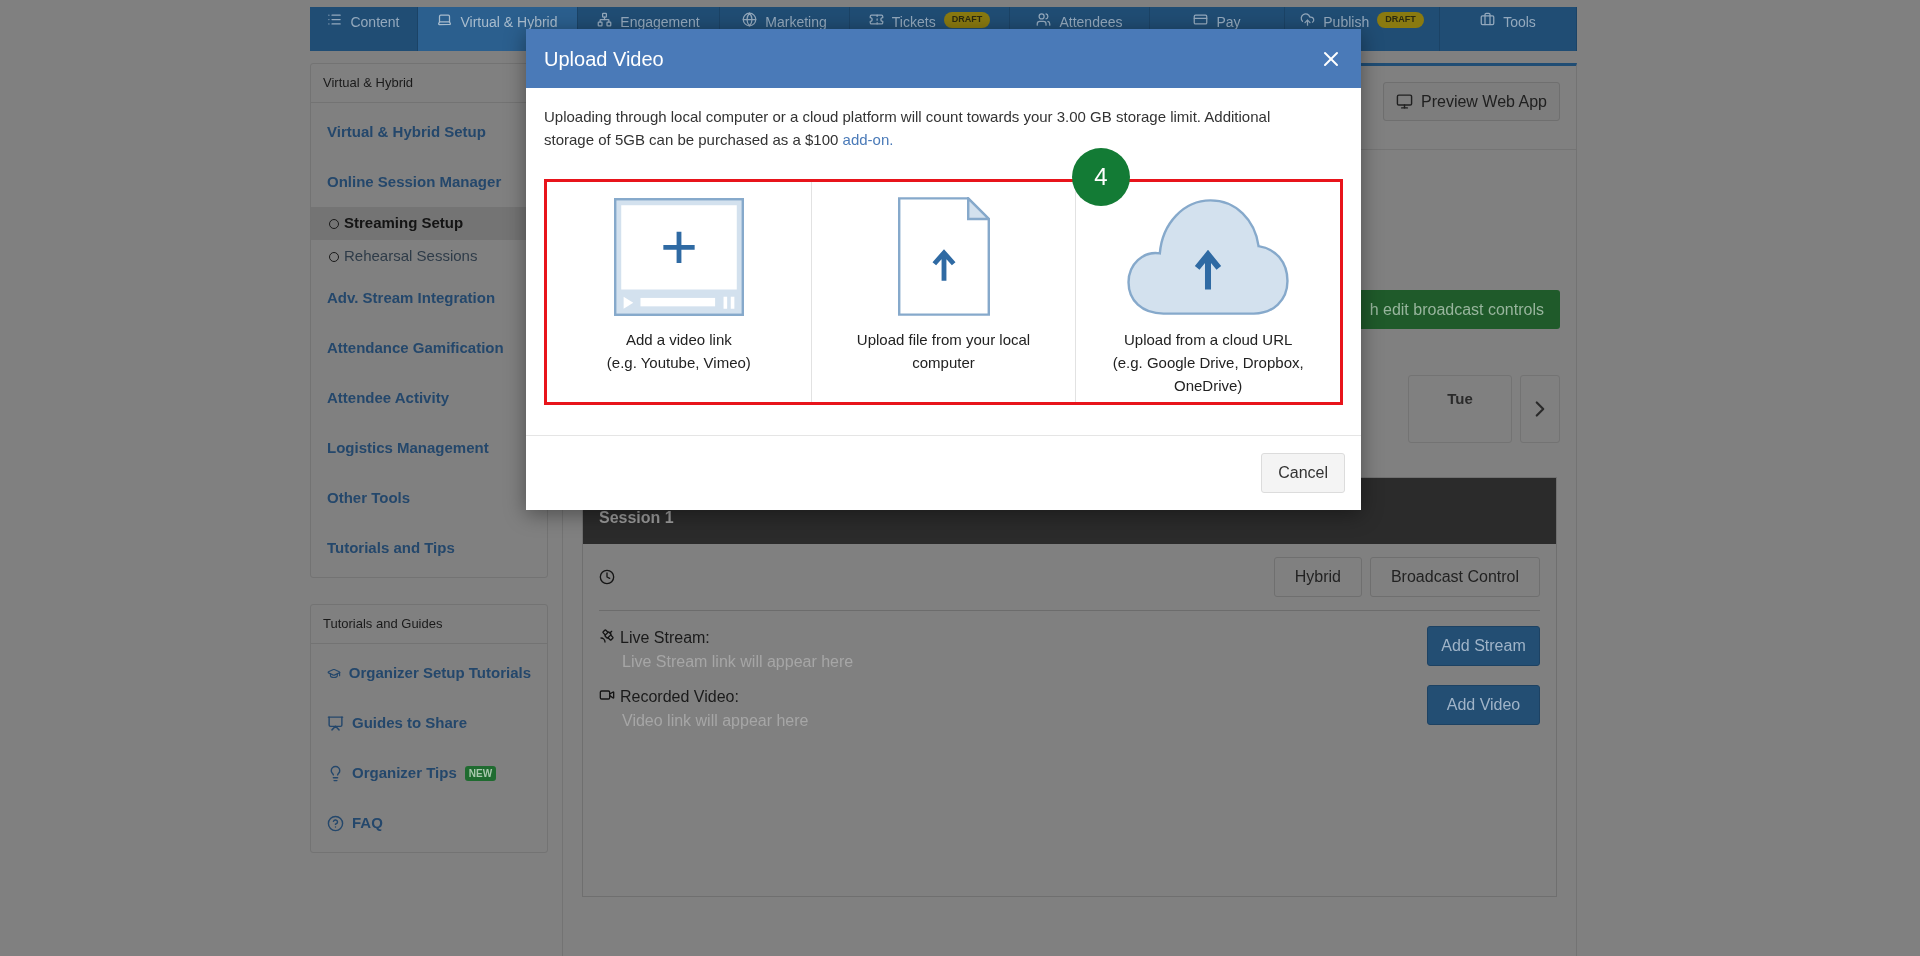 The height and width of the screenshot is (956, 1920). I want to click on nav-tab: Tools, so click(1508, 29).